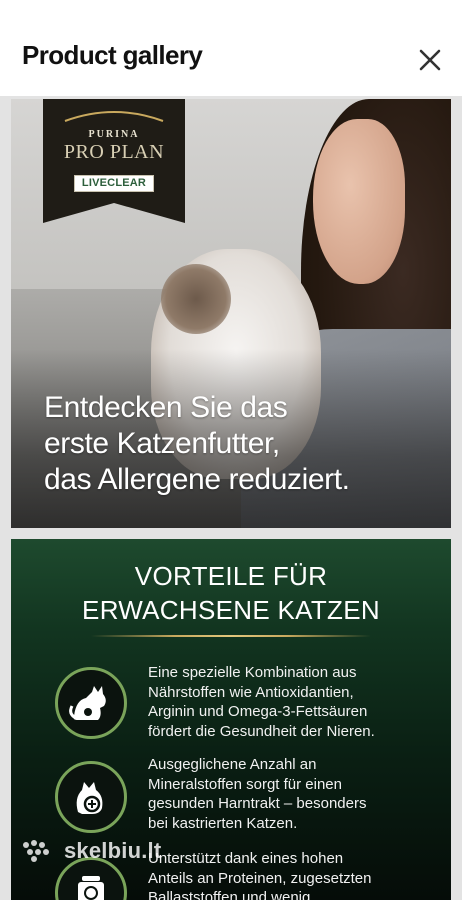  Describe the element at coordinates (36, 851) in the screenshot. I see `skelbiu-logo-icon` at that location.